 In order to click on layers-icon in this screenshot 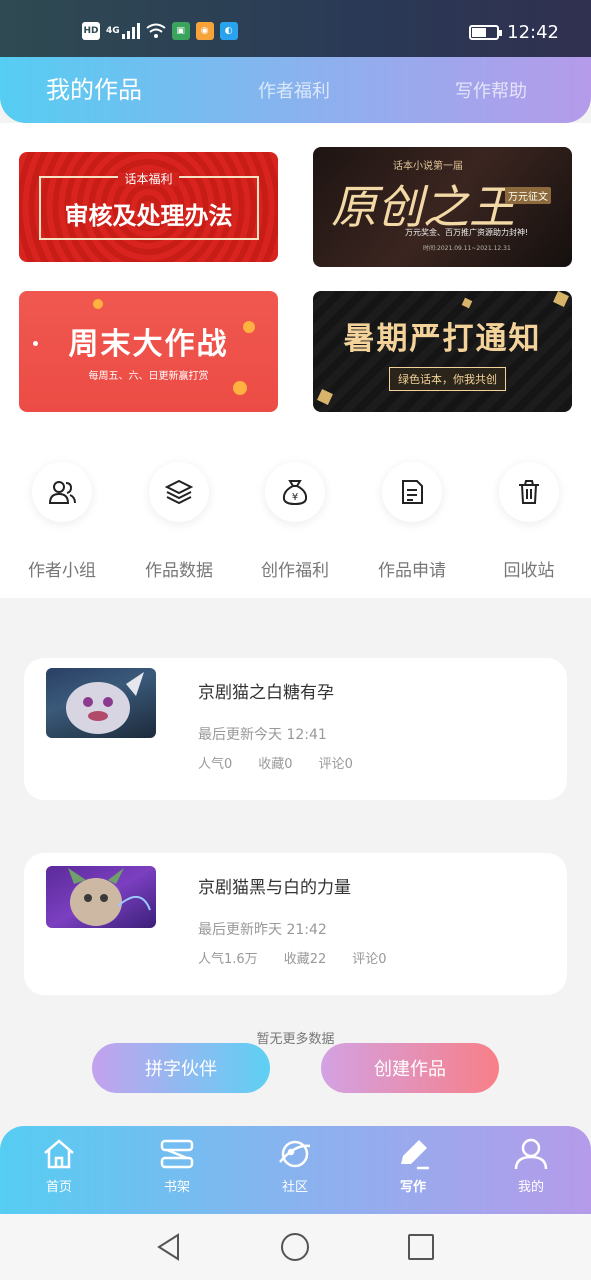, I will do `click(179, 492)`.